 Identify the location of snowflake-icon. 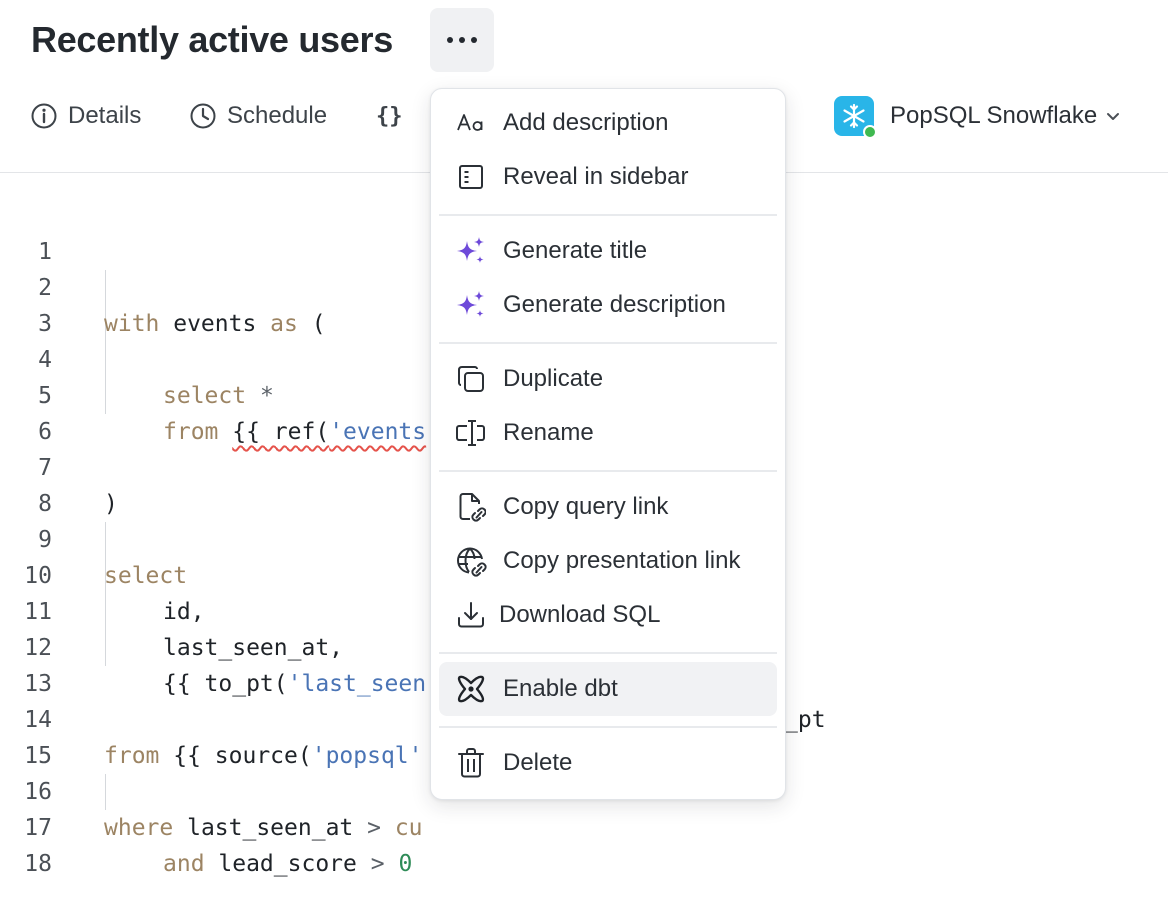
(854, 116).